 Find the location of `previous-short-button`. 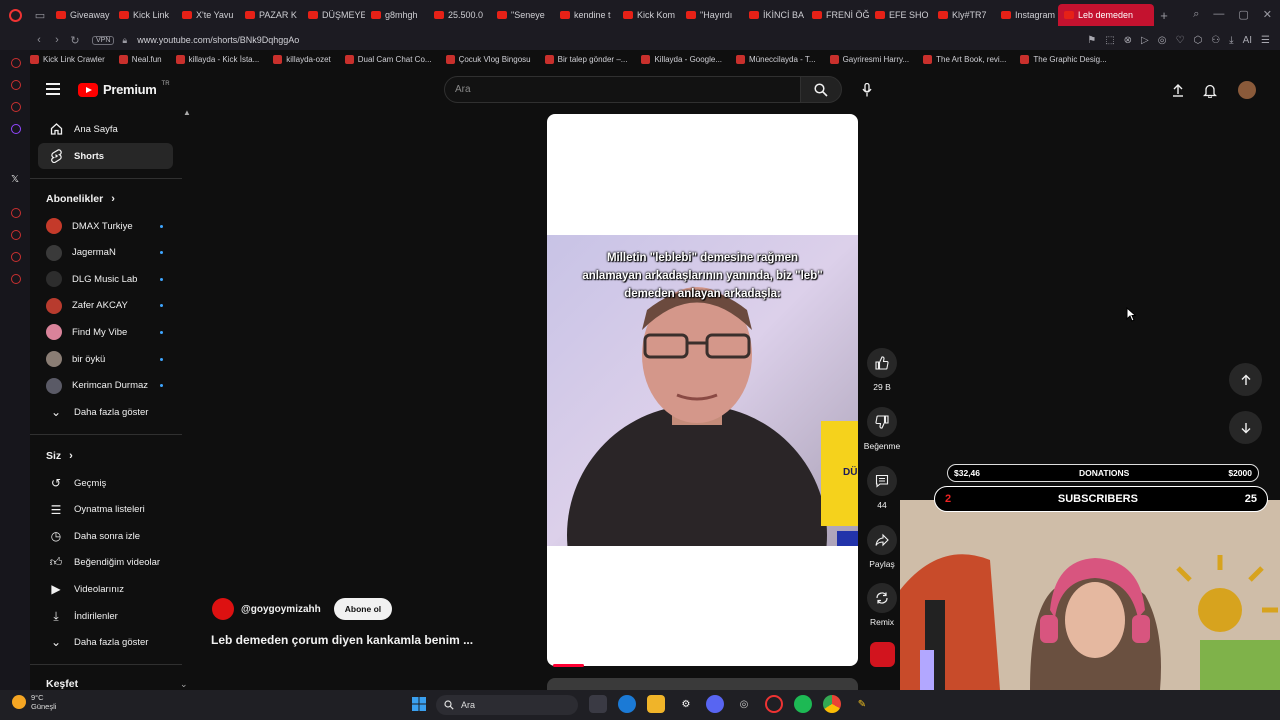

previous-short-button is located at coordinates (1245, 379).